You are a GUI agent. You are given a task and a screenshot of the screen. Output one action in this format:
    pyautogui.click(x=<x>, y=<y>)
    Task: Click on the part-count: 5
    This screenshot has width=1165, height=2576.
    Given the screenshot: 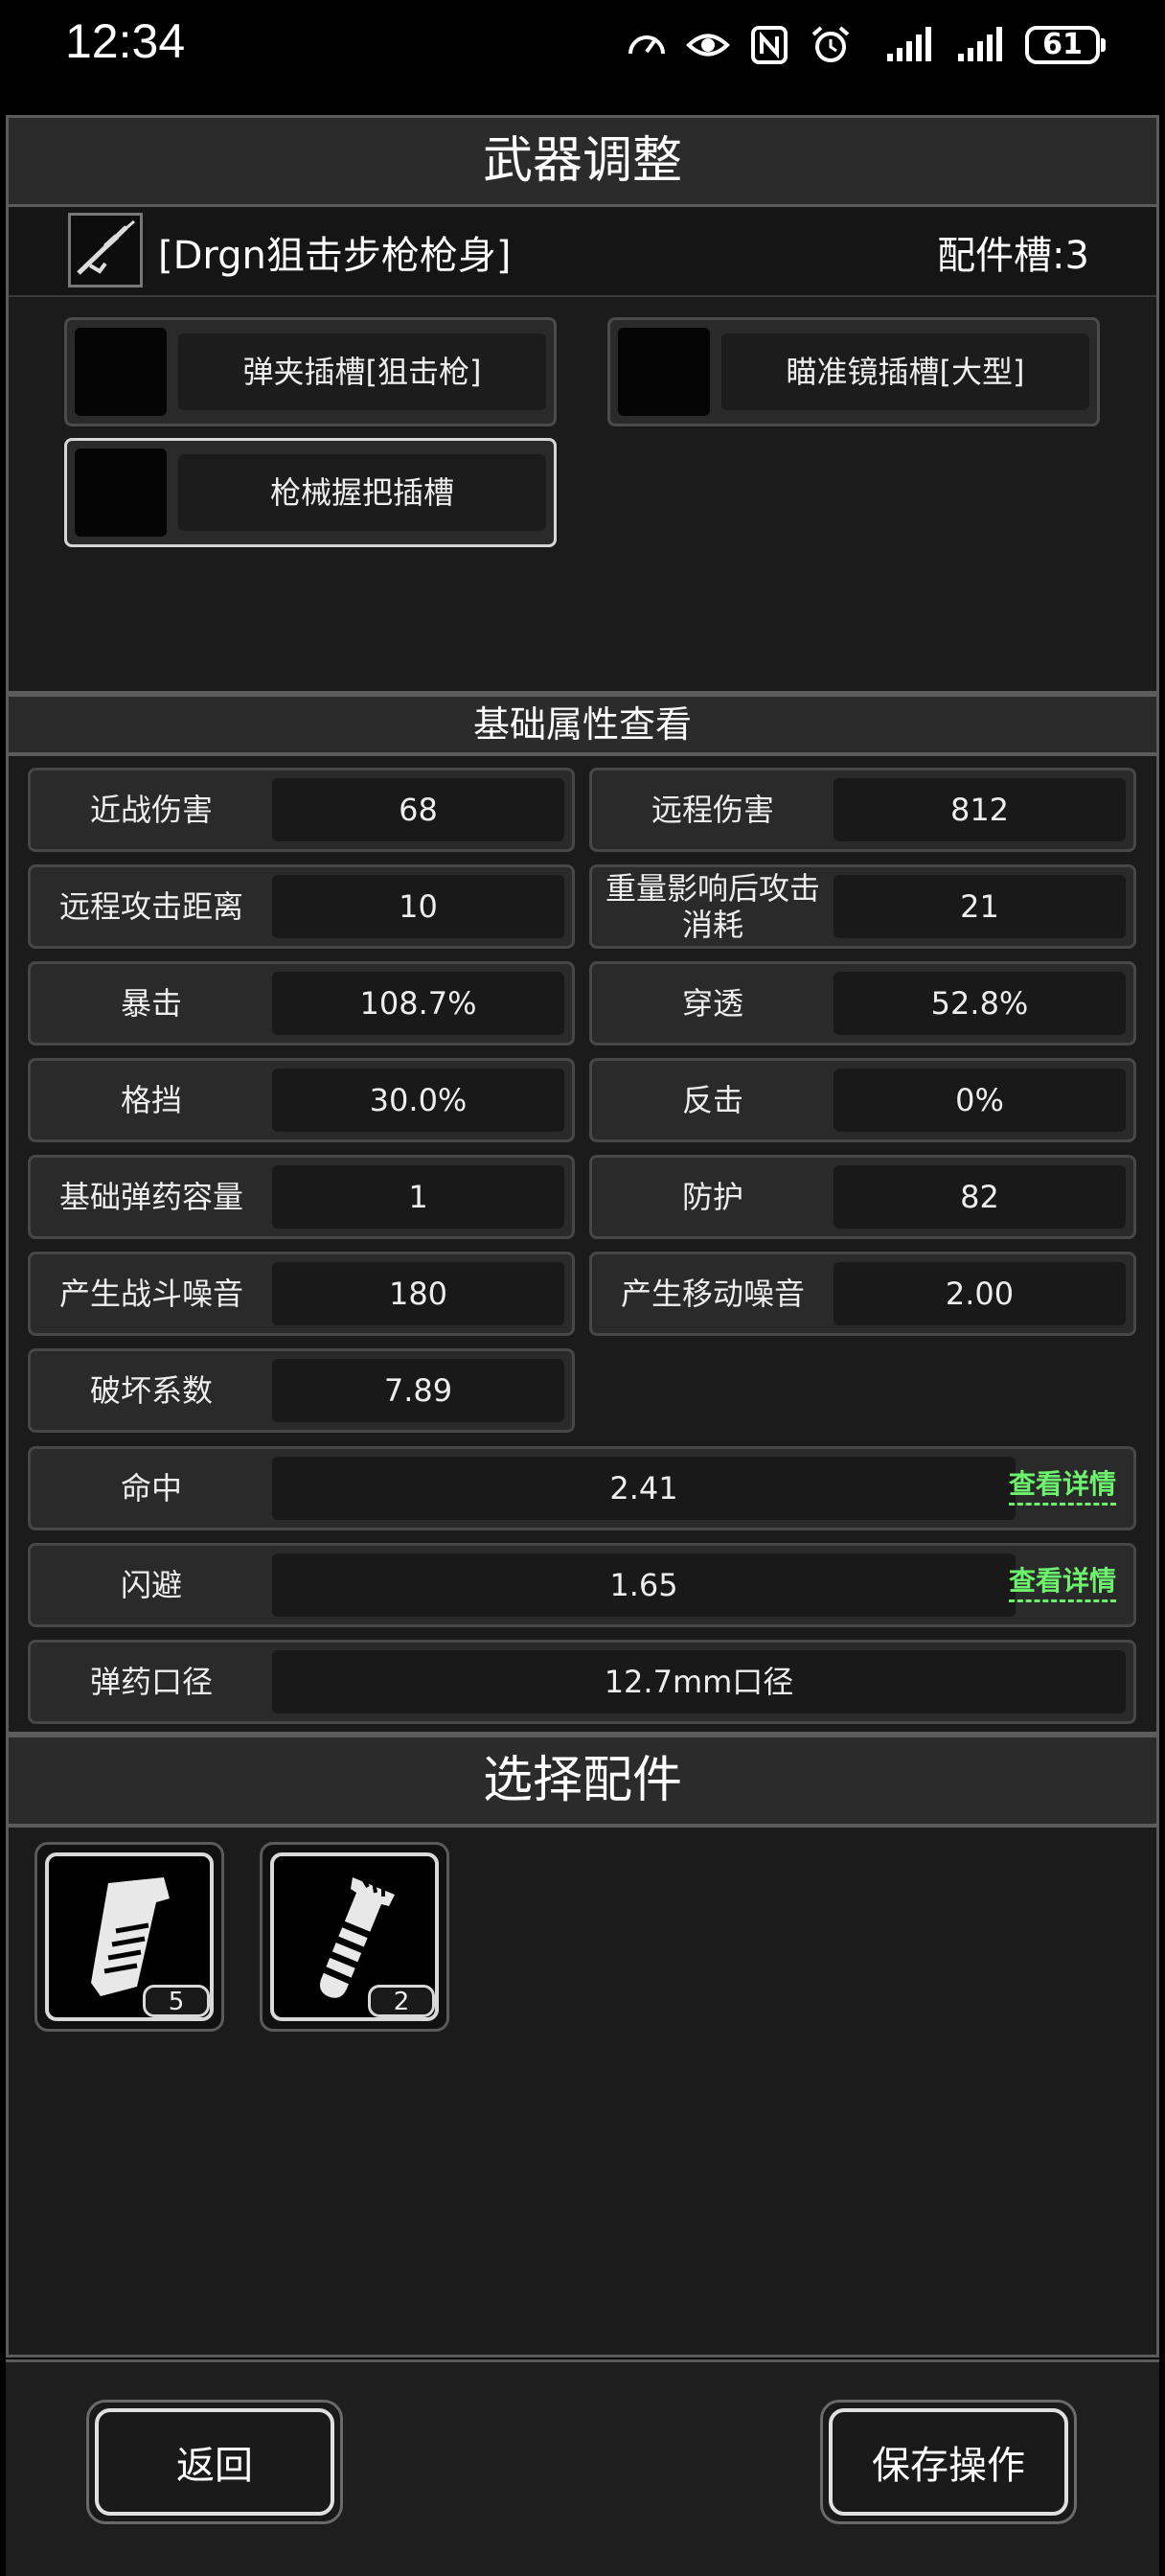 What is the action you would take?
    pyautogui.click(x=176, y=2001)
    